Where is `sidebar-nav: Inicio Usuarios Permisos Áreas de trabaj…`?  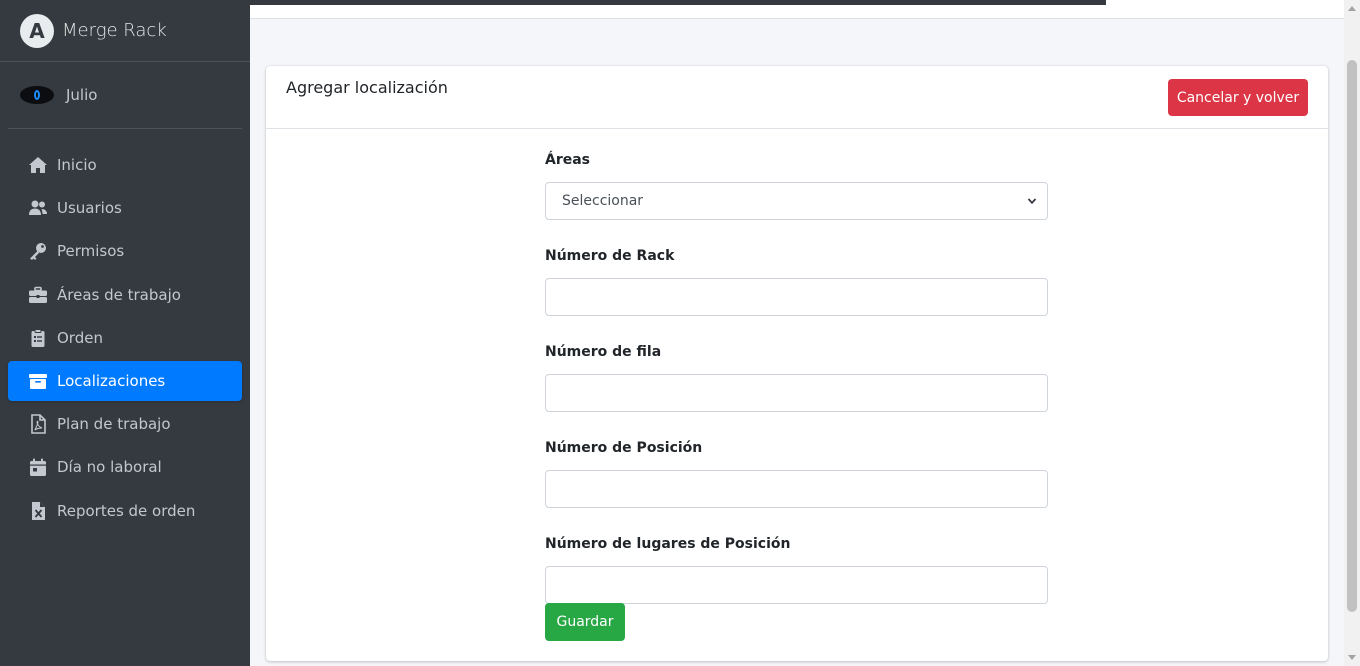 sidebar-nav: Inicio Usuarios Permisos Áreas de trabaj… is located at coordinates (125, 339).